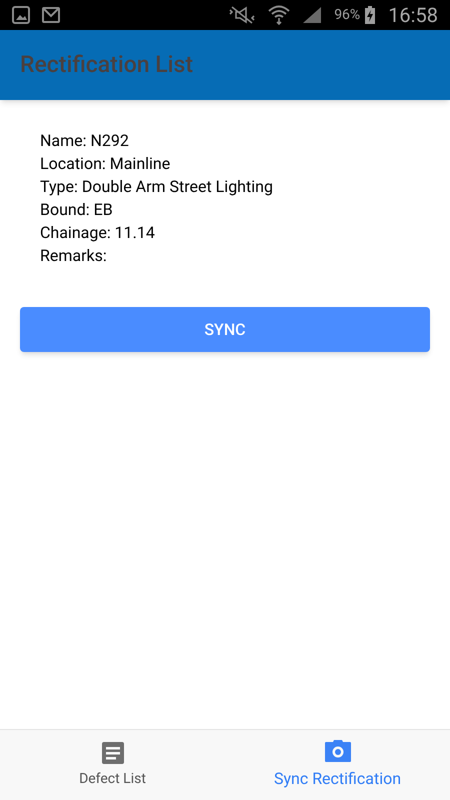 The height and width of the screenshot is (800, 450). I want to click on battery-charging-icon, so click(370, 15).